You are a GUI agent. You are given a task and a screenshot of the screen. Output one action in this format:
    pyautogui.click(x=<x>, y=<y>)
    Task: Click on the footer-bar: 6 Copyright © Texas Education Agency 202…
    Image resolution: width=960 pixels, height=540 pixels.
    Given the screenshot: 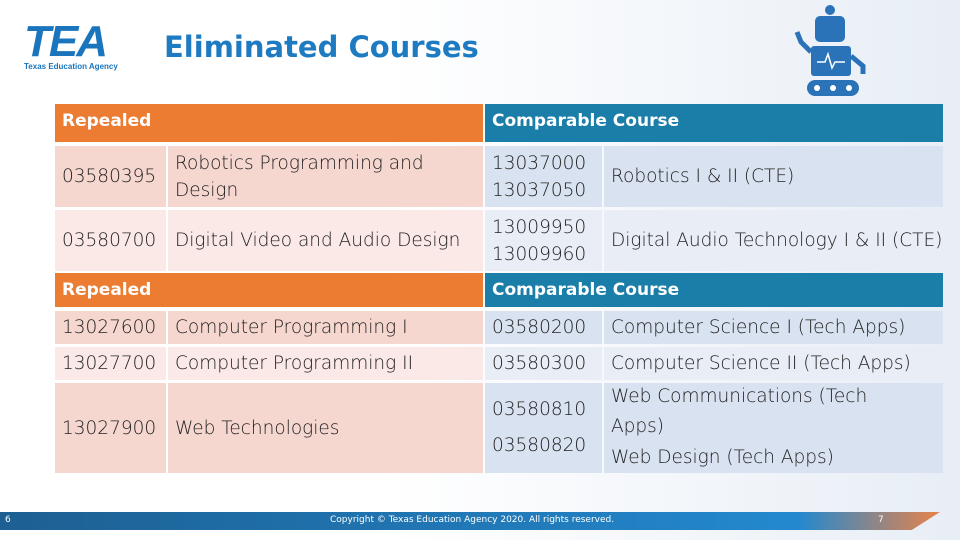 What is the action you would take?
    pyautogui.click(x=470, y=521)
    